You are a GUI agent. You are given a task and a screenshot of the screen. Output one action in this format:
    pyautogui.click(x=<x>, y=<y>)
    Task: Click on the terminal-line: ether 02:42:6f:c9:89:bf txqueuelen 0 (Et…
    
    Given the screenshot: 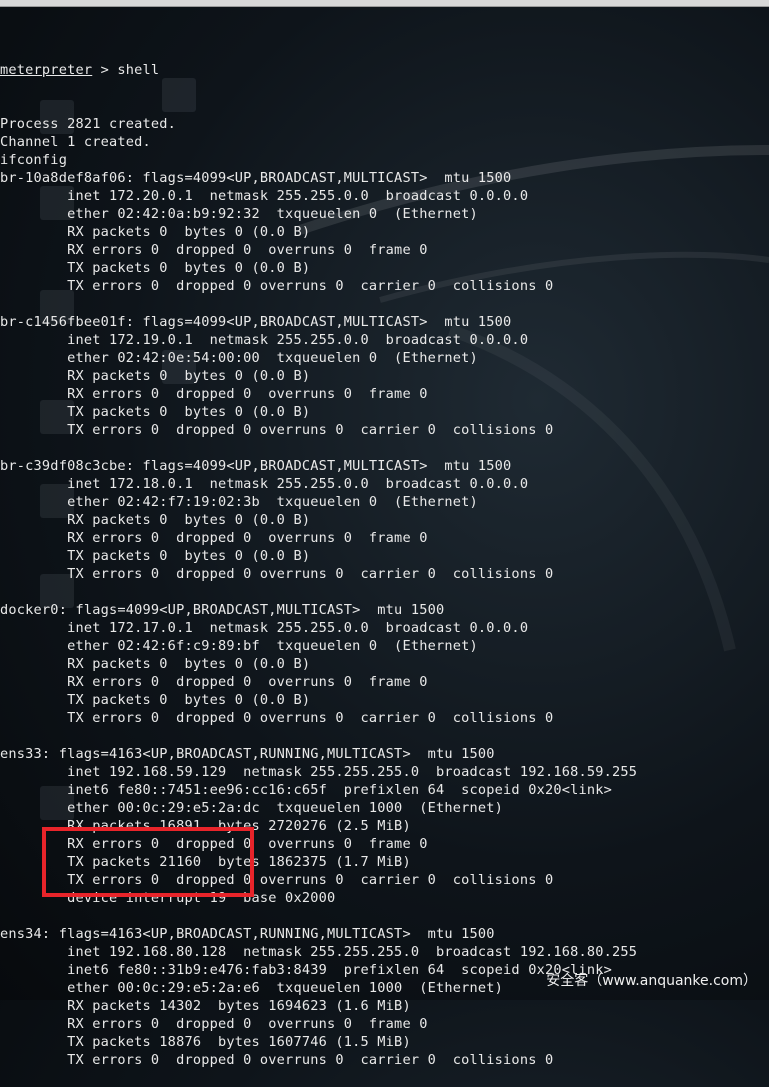 What is the action you would take?
    pyautogui.click(x=239, y=646)
    